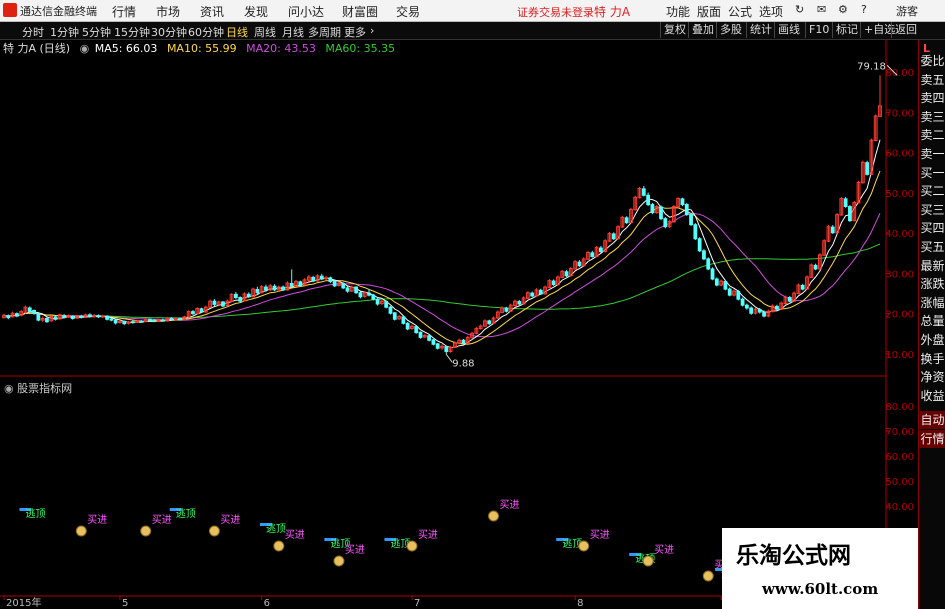 Image resolution: width=945 pixels, height=609 pixels. I want to click on date-tick-label: 2015年, so click(23, 602).